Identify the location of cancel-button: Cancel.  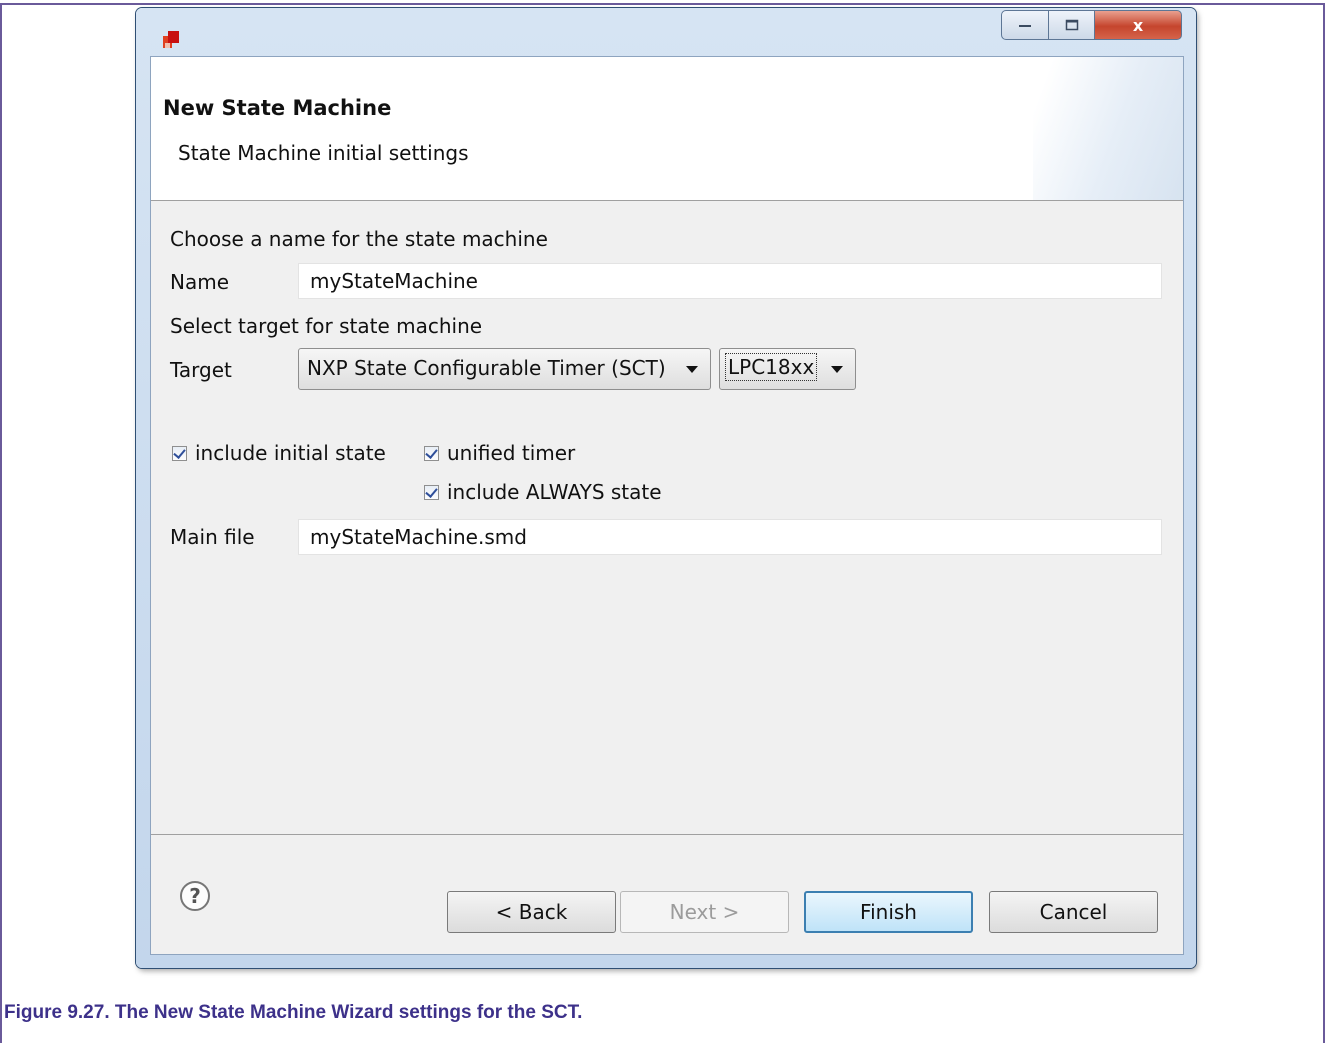
(1073, 912).